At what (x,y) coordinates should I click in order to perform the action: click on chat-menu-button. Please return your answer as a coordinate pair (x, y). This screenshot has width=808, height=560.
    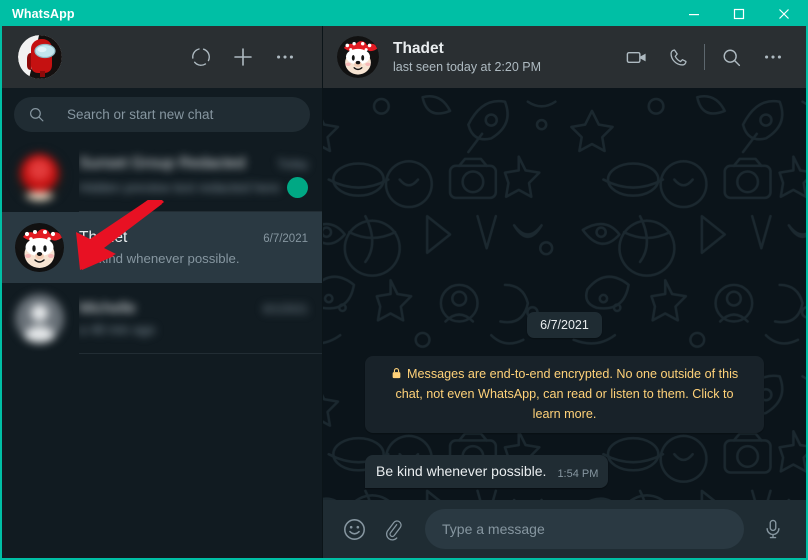
    Looking at the image, I should click on (773, 57).